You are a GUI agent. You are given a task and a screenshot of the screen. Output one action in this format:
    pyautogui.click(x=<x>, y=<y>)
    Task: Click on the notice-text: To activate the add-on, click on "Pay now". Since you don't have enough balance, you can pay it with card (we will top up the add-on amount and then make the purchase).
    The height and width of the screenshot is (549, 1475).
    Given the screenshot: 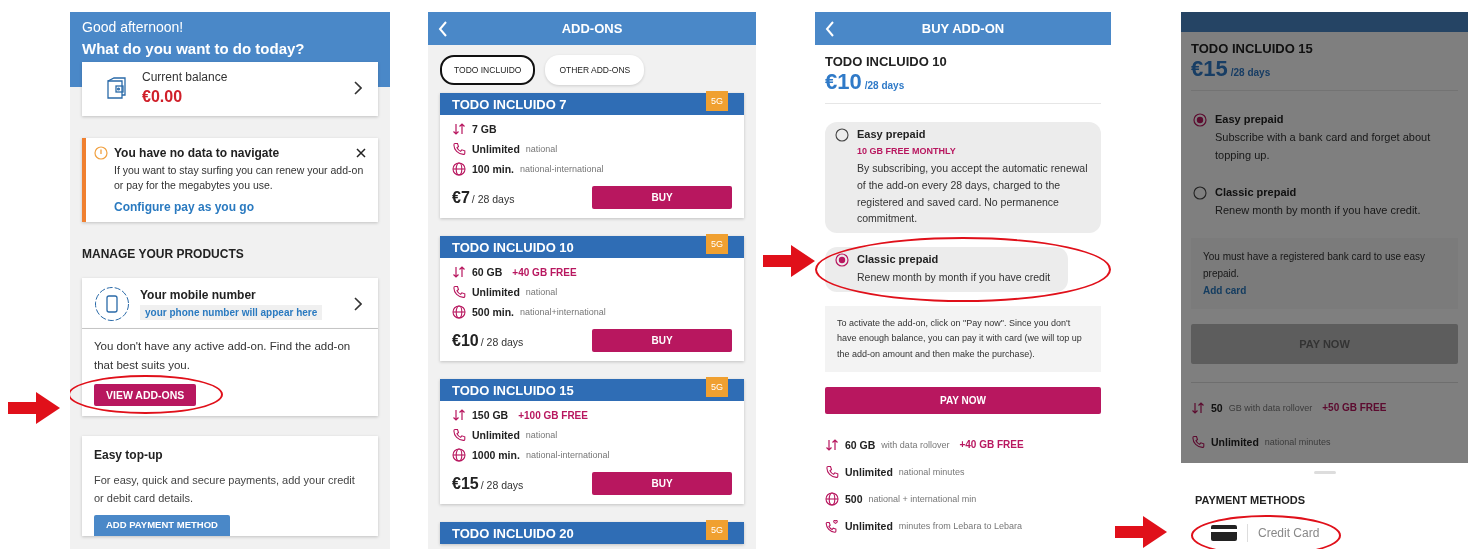 What is the action you would take?
    pyautogui.click(x=959, y=338)
    